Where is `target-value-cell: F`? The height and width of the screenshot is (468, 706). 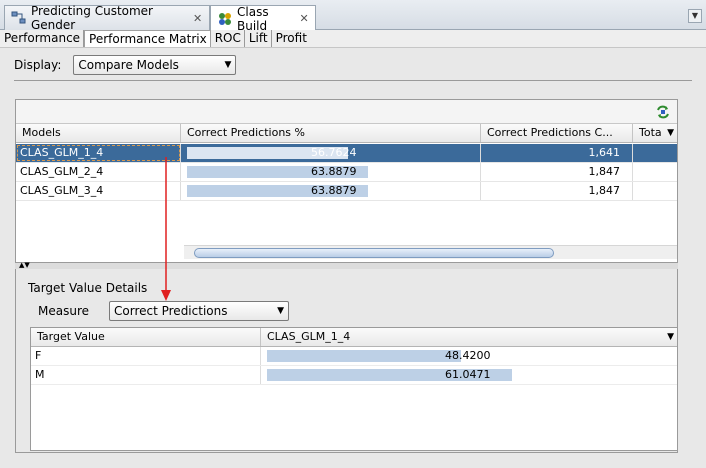 target-value-cell: F is located at coordinates (146, 356).